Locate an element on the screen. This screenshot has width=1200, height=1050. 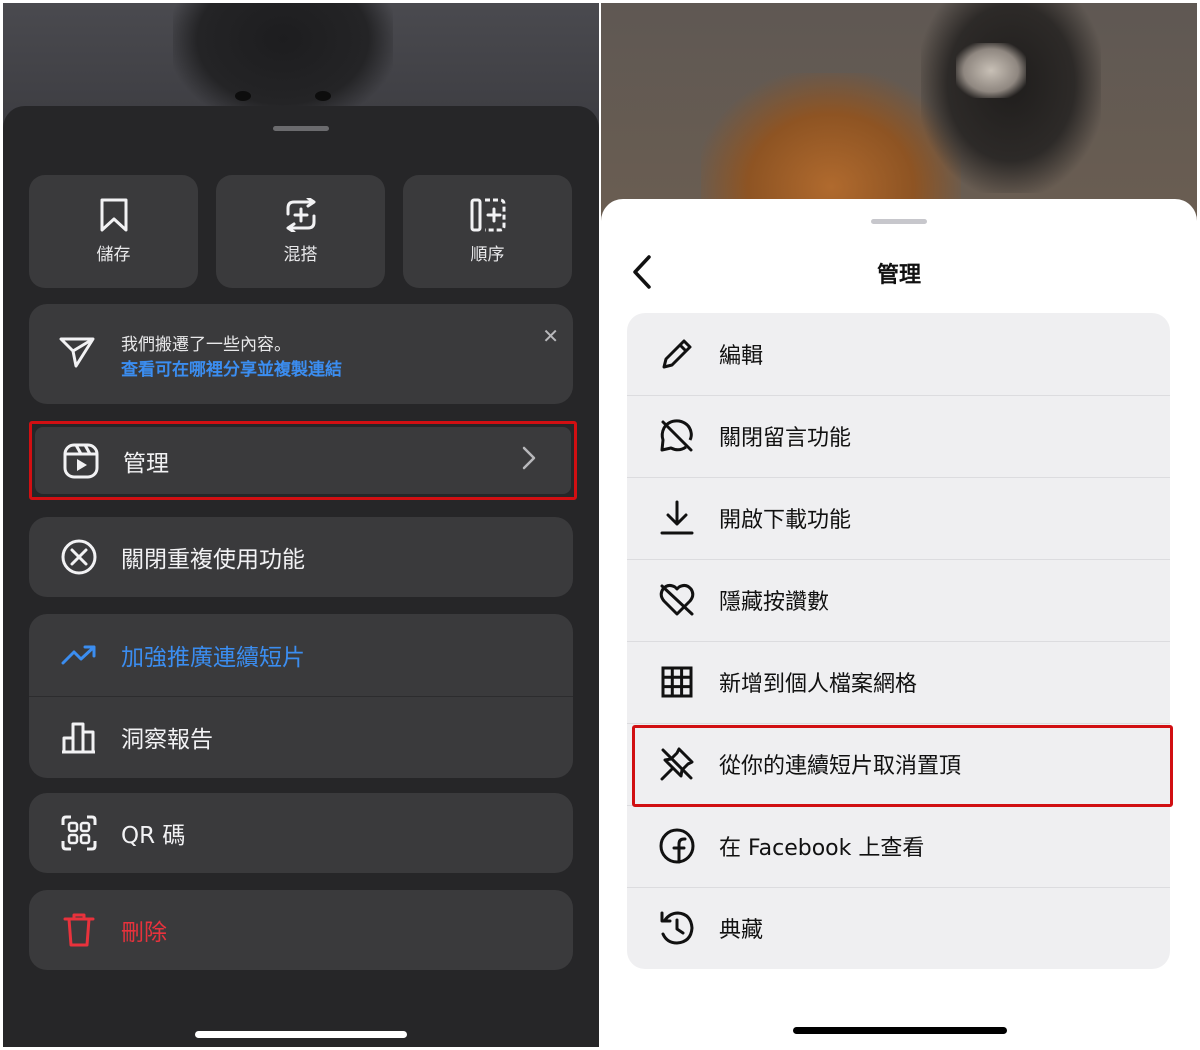
qr-code-label: QR 碼 is located at coordinates (153, 836).